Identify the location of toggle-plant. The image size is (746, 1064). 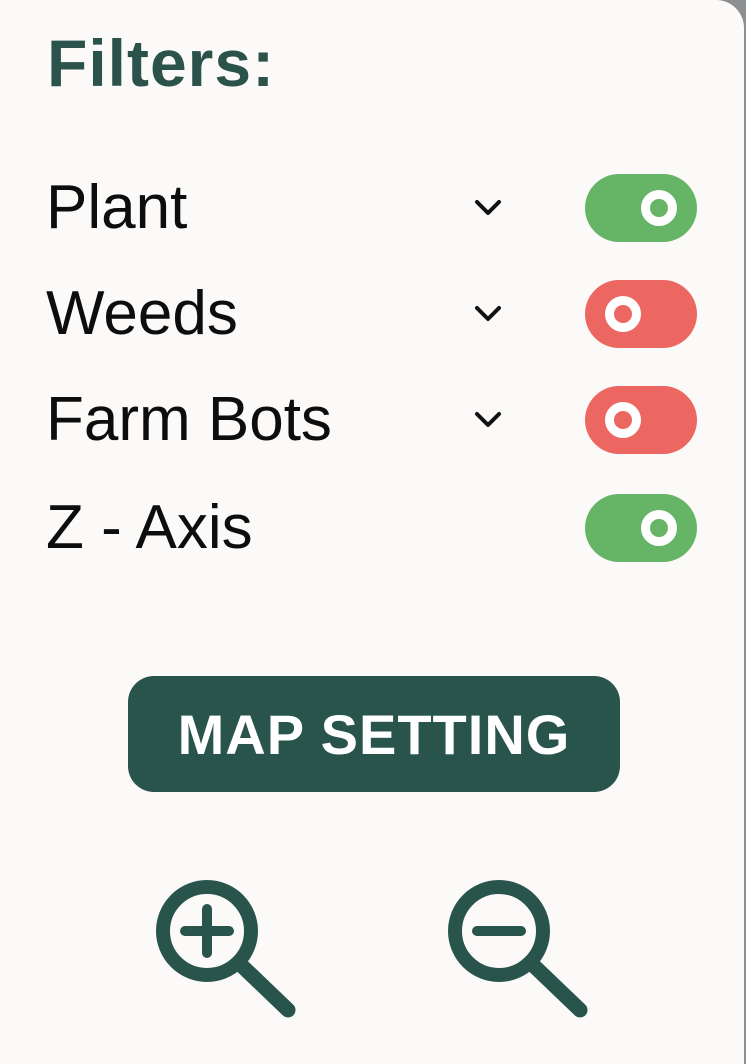
(641, 208).